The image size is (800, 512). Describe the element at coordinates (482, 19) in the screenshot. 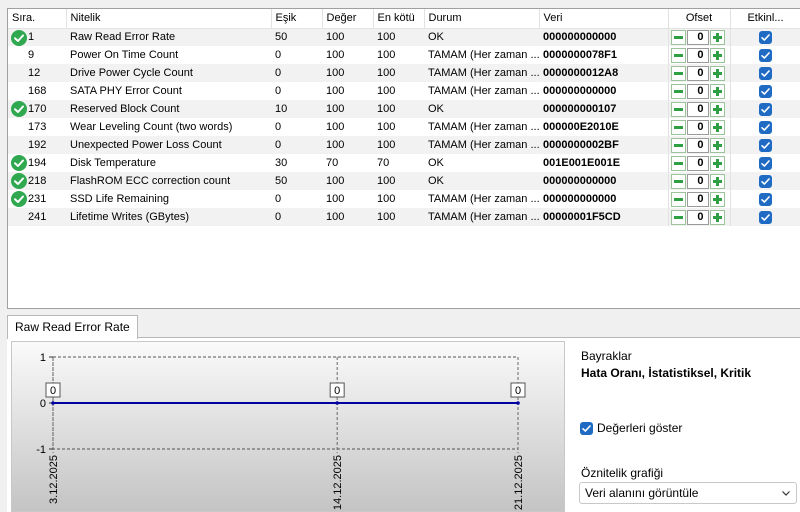

I see `col-header-status: Durum` at that location.